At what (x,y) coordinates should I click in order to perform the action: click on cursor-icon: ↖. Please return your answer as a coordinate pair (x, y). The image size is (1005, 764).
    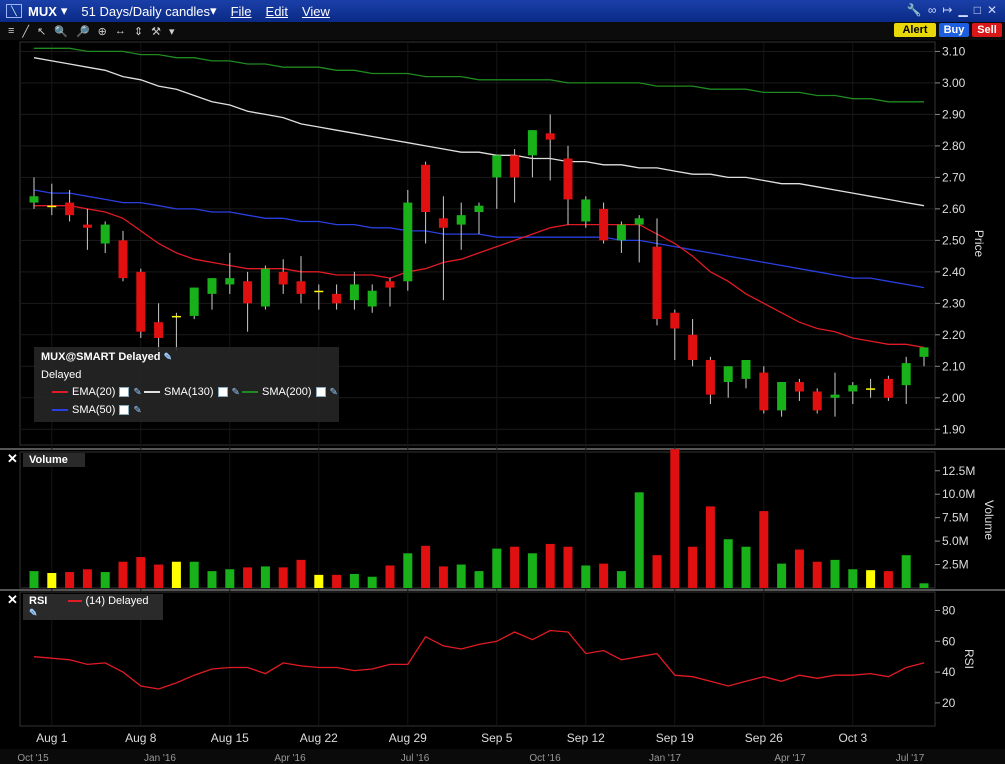
    Looking at the image, I should click on (41, 31).